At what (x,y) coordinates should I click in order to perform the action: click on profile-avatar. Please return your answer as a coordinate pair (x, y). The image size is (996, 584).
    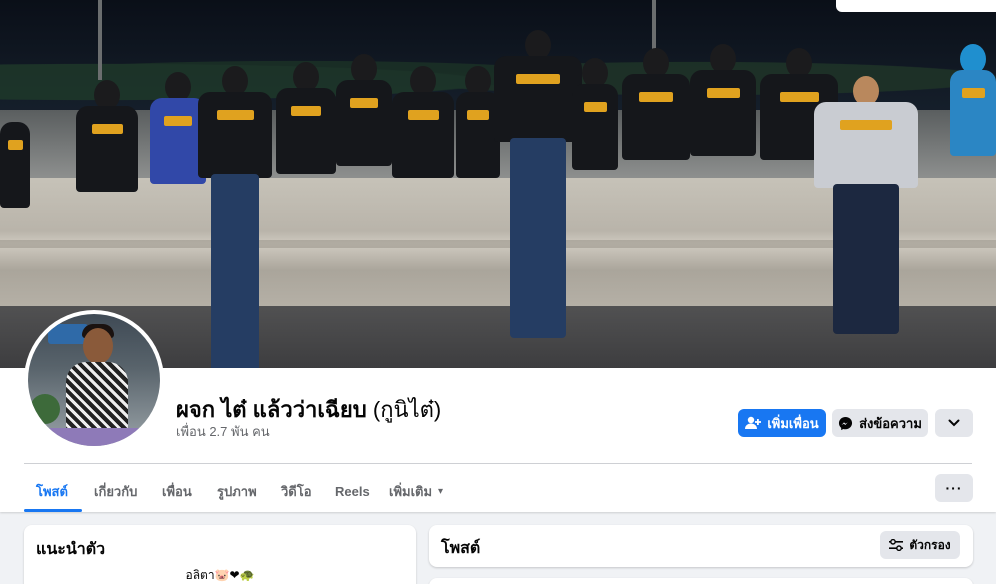
    Looking at the image, I should click on (94, 380).